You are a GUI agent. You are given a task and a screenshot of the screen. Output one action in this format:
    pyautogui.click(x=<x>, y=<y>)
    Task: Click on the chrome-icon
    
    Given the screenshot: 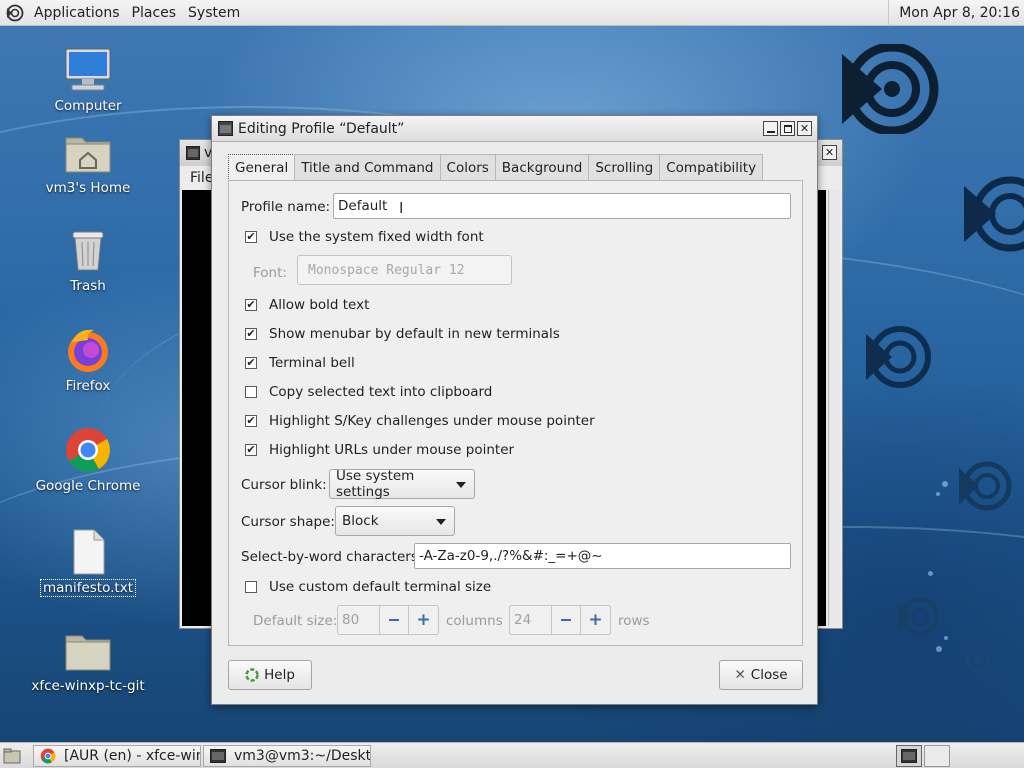 What is the action you would take?
    pyautogui.click(x=88, y=450)
    